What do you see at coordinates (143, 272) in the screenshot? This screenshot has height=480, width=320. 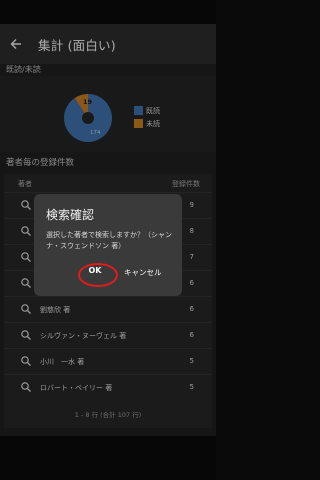 I see `cancel-button: キャンセル` at bounding box center [143, 272].